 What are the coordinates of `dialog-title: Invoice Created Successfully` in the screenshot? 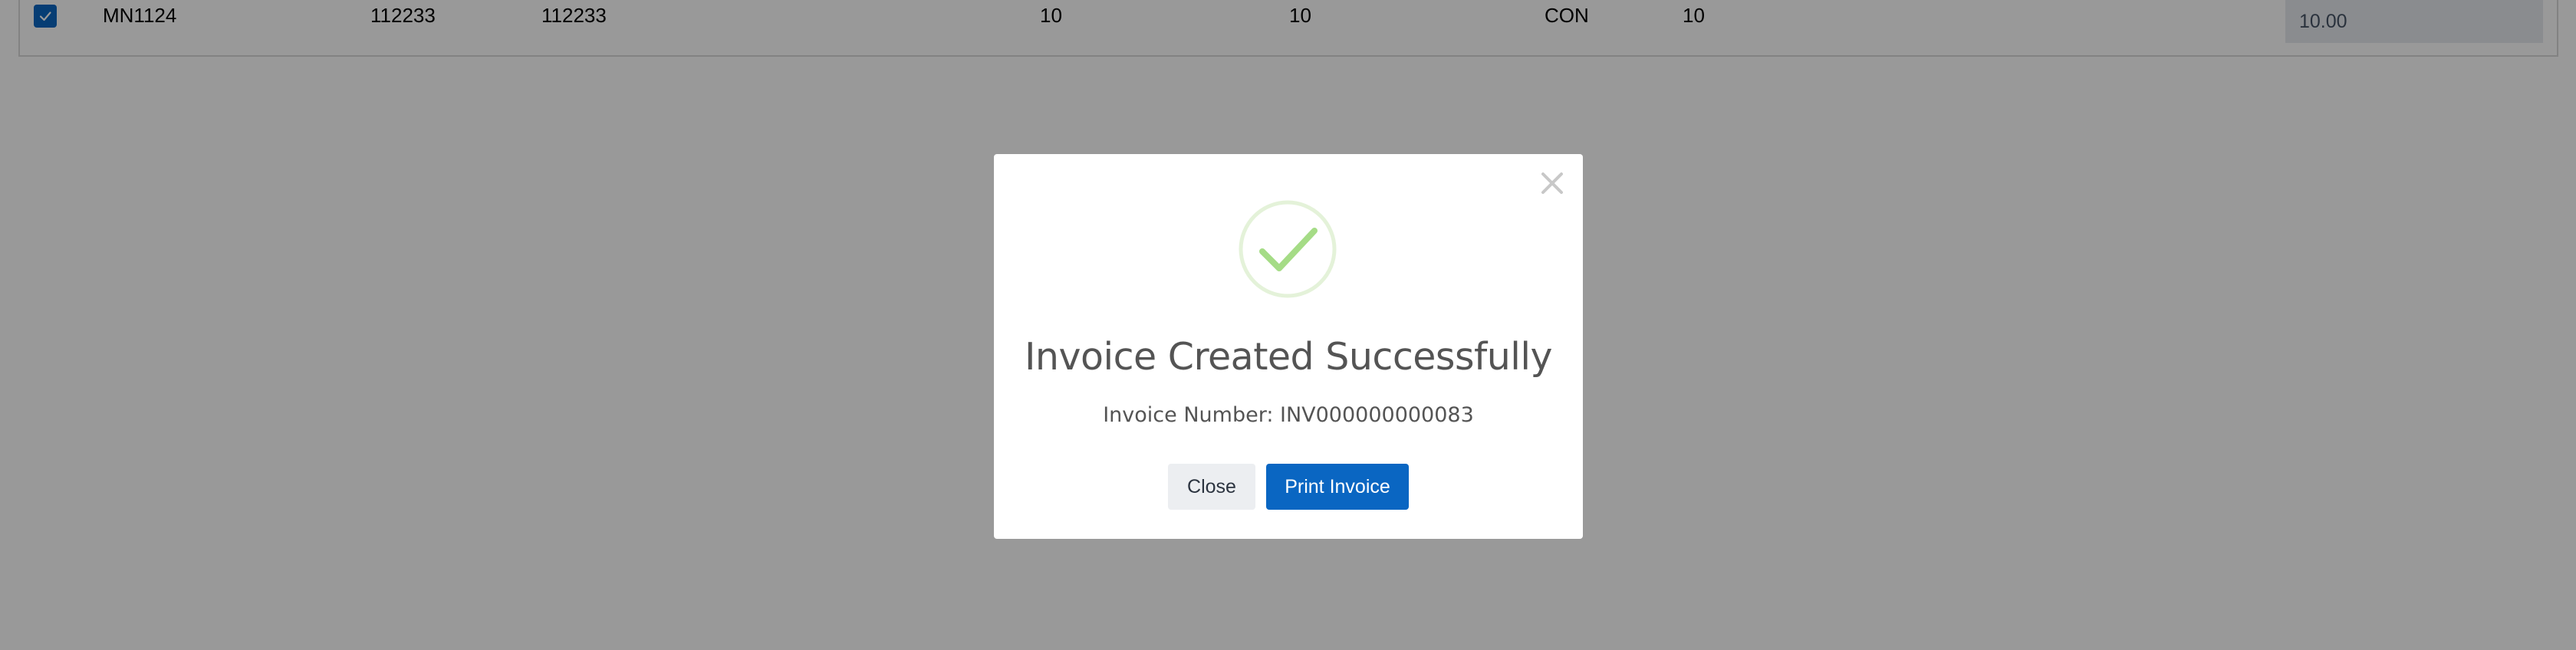 It's located at (1288, 357).